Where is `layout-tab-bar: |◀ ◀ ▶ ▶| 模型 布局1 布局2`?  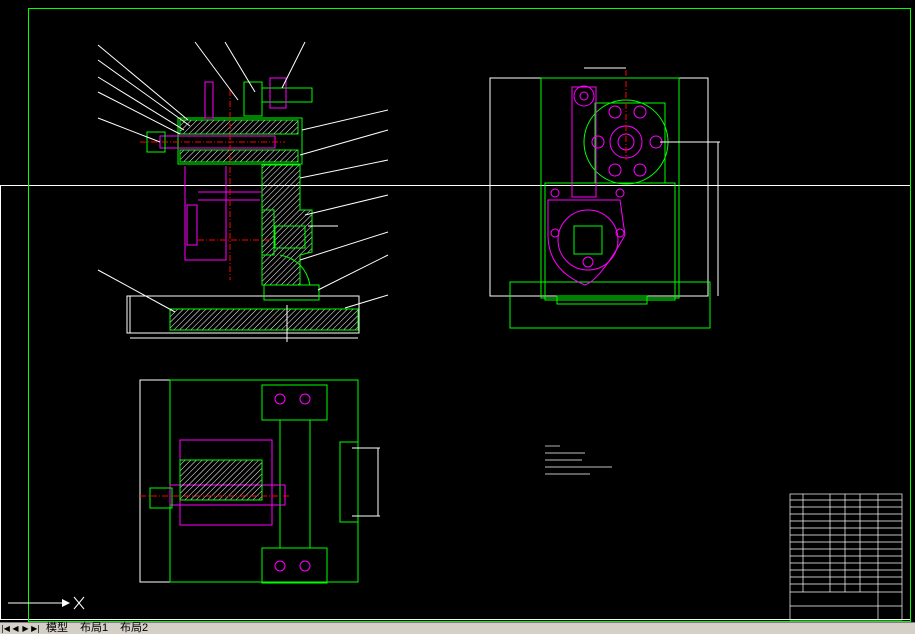
layout-tab-bar: |◀ ◀ ▶ ▶| 模型 布局1 布局2 is located at coordinates (457, 628).